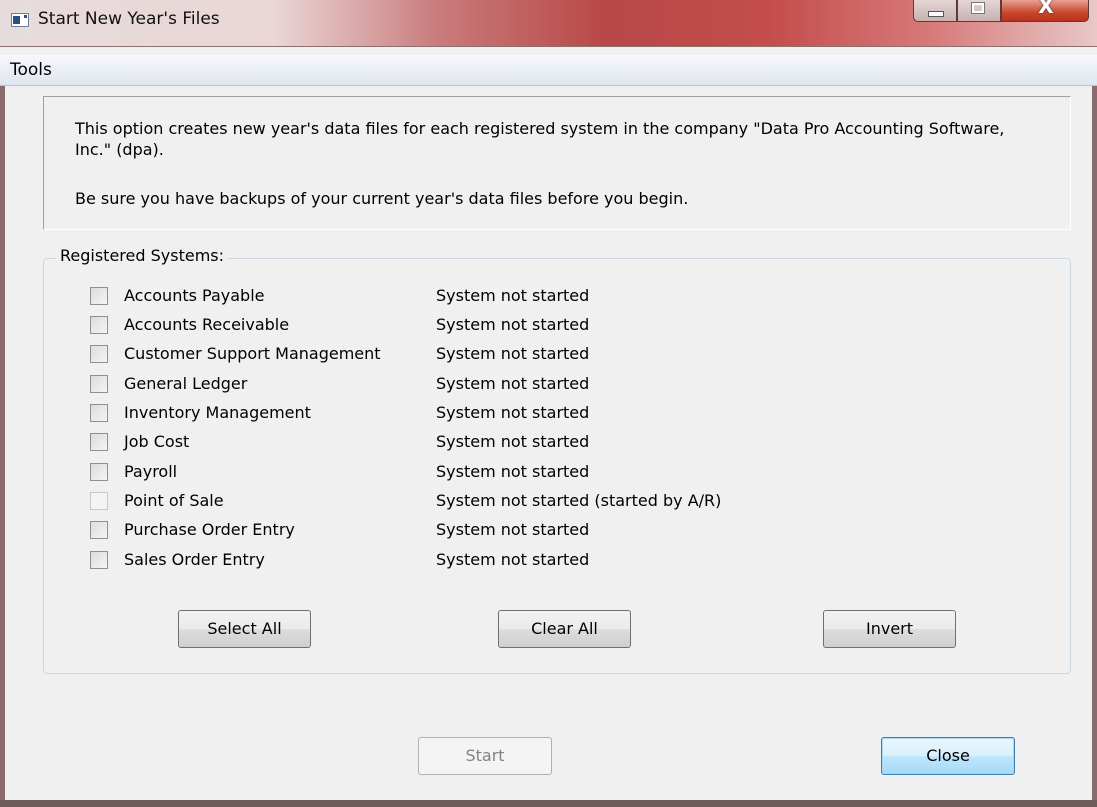 Image resolution: width=1097 pixels, height=807 pixels. What do you see at coordinates (99, 501) in the screenshot?
I see `system-checkbox-point-of-sale` at bounding box center [99, 501].